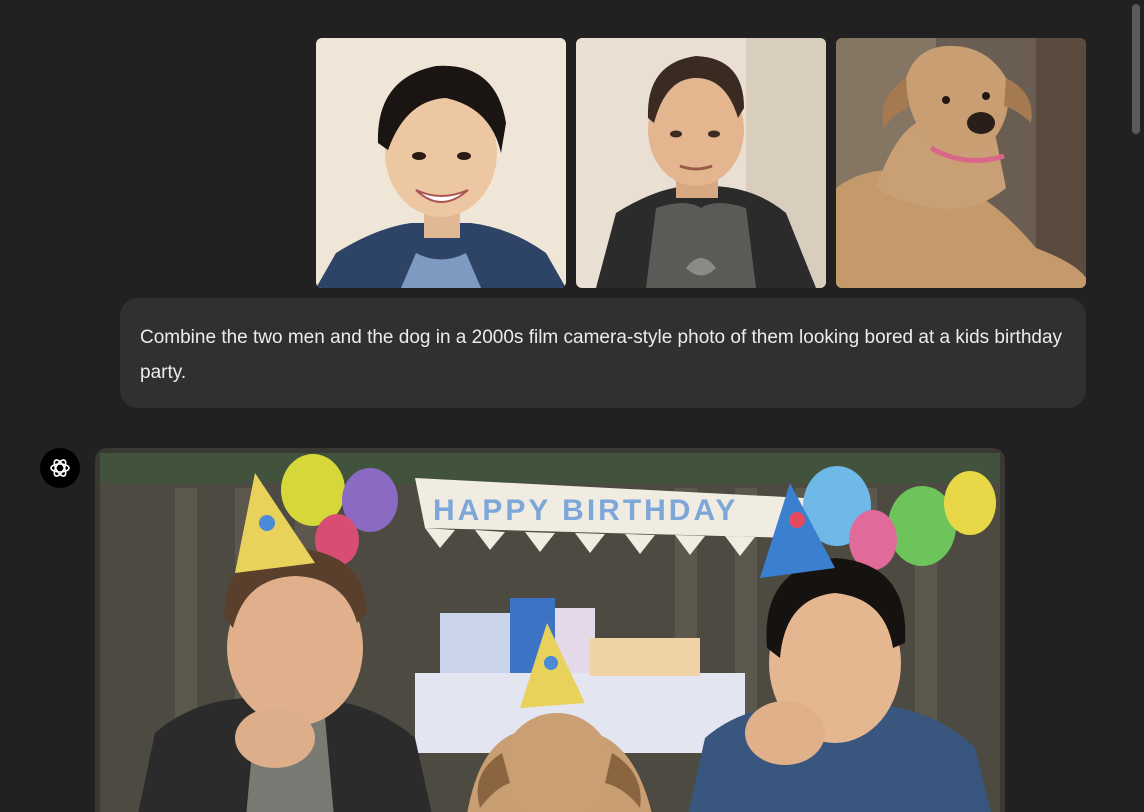  I want to click on attachment-thumbnail-dog, so click(961, 163).